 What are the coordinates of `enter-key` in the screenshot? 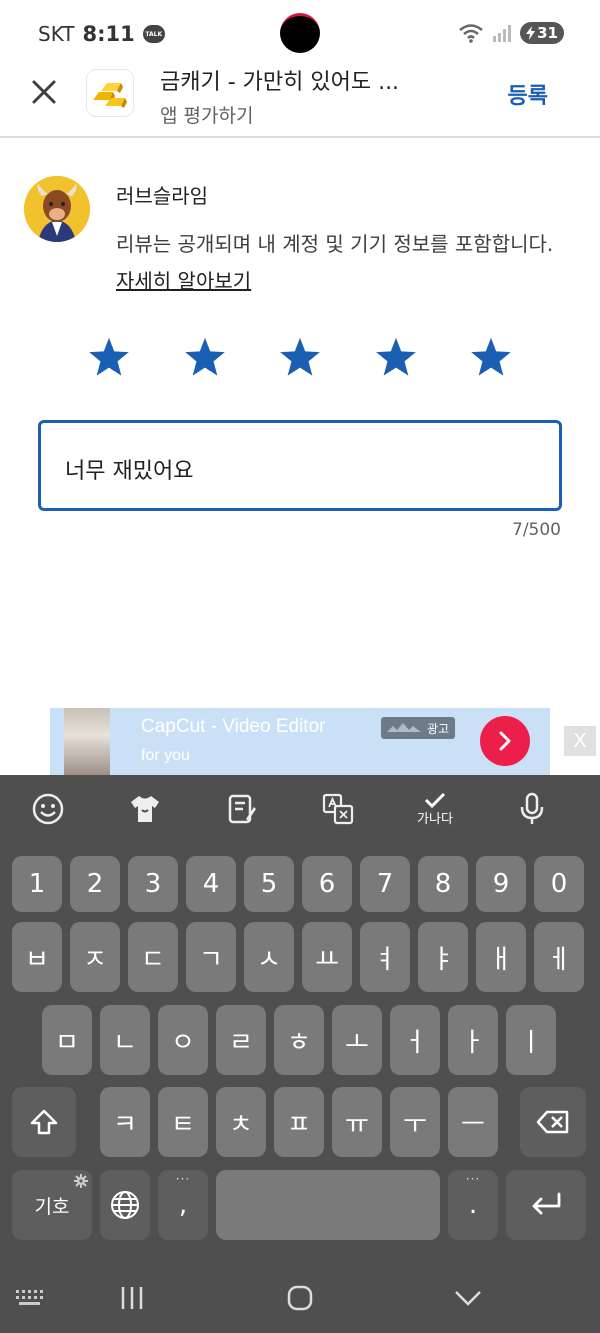 It's located at (546, 1205).